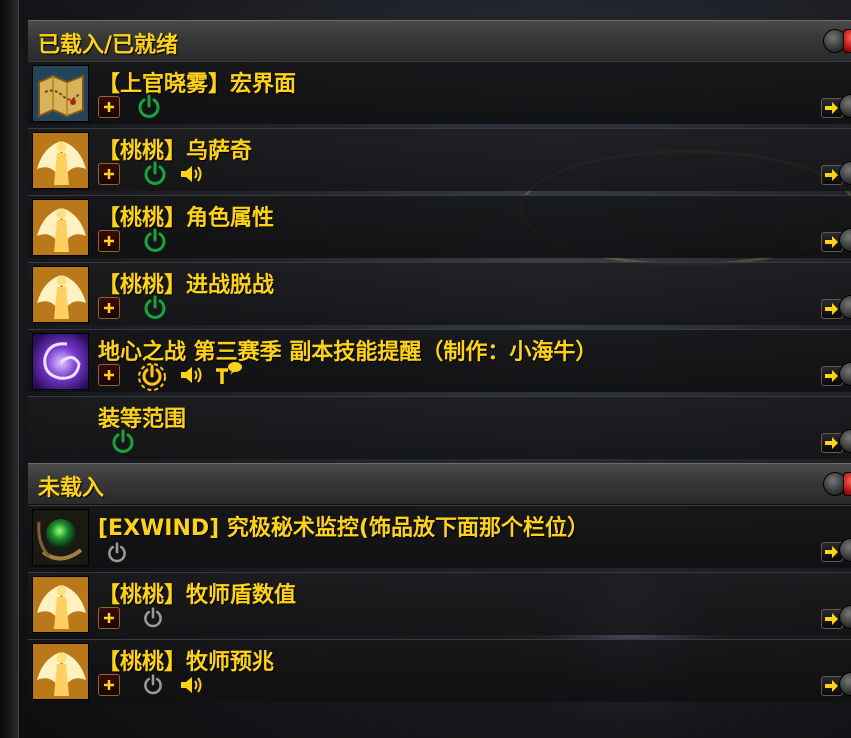 This screenshot has width=851, height=738. What do you see at coordinates (439, 427) in the screenshot?
I see `aura-row: 装等范围` at bounding box center [439, 427].